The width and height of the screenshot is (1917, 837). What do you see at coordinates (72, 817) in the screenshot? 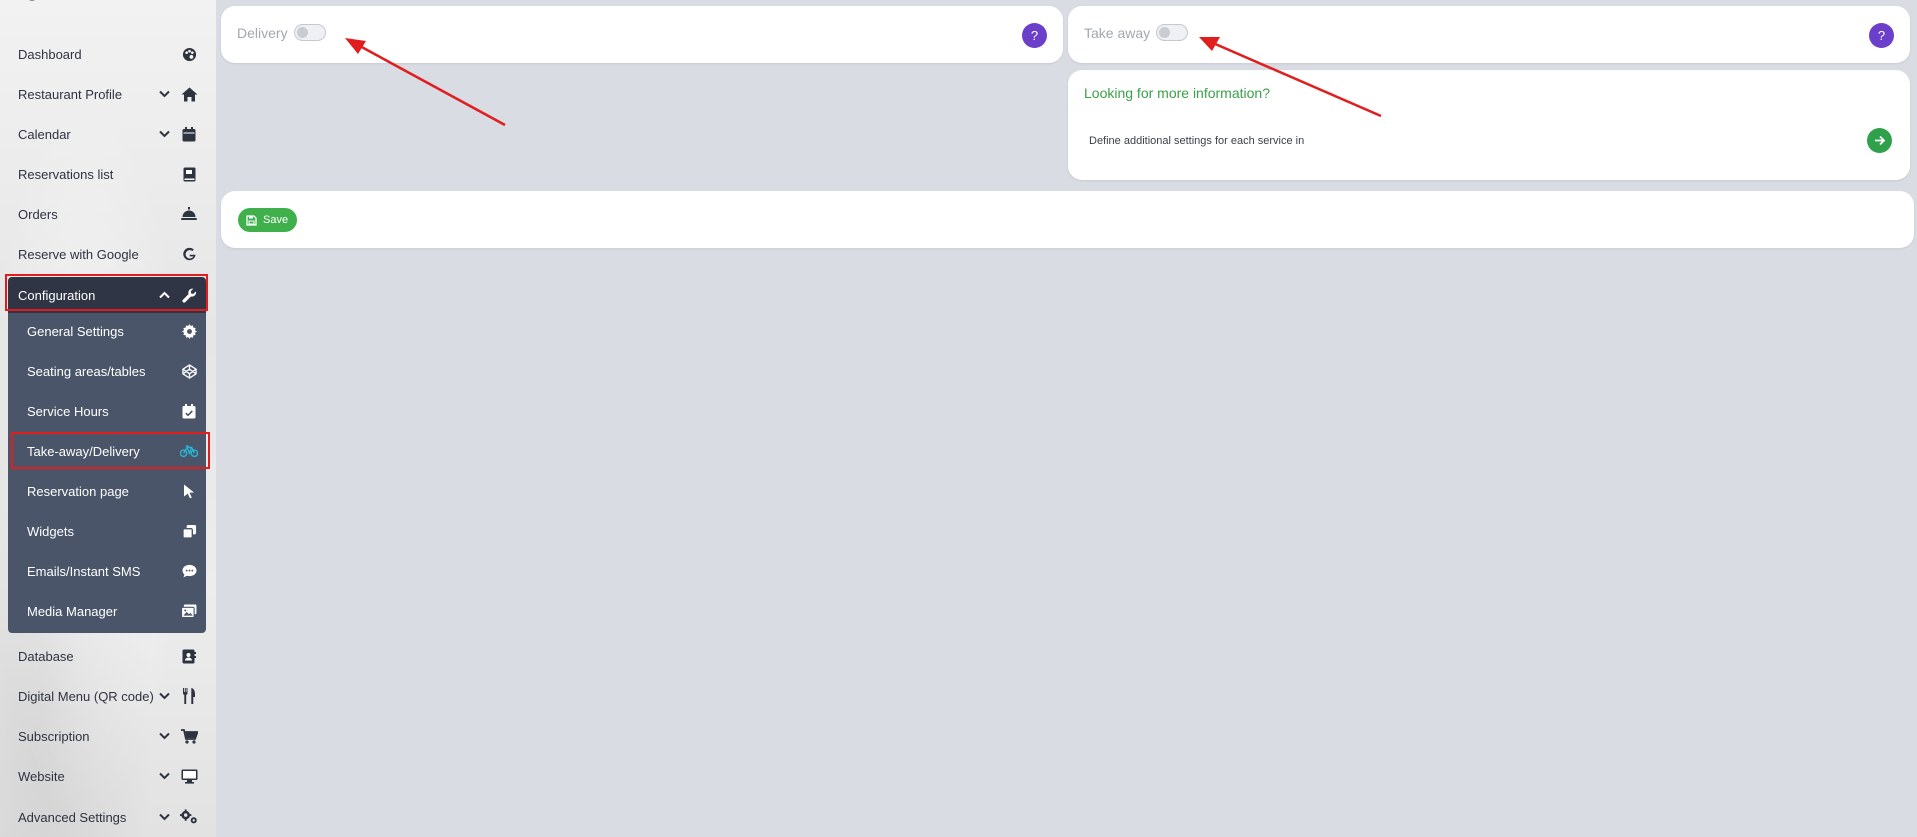
I see `sidebar-item-label: Advanced Settings` at bounding box center [72, 817].